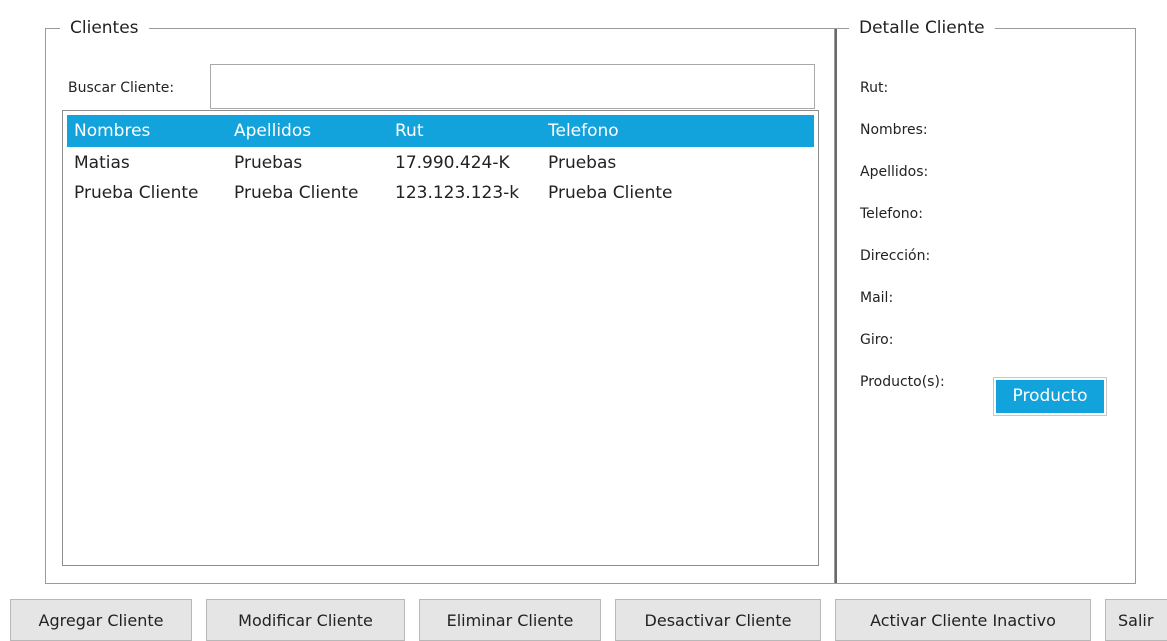  What do you see at coordinates (112, 131) in the screenshot?
I see `column-header-nombres: Nombres` at bounding box center [112, 131].